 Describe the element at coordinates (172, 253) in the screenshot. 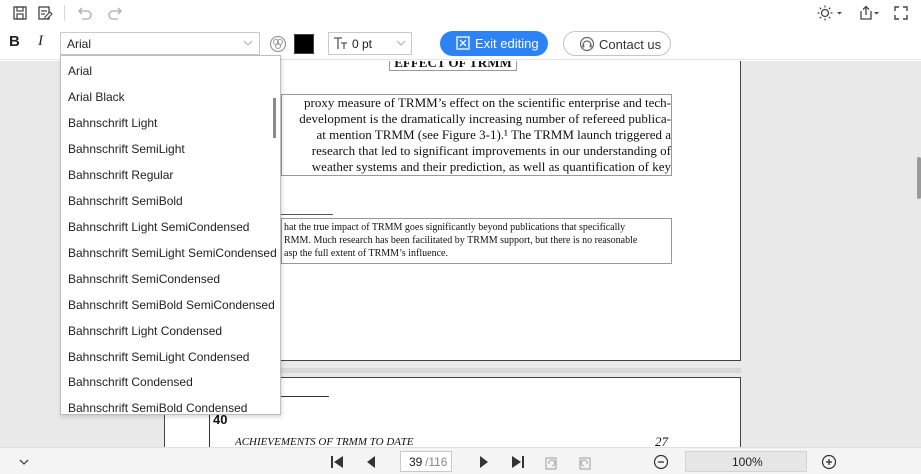

I see `font-option: Bahnschrift SemiLight SemiCondensed` at that location.